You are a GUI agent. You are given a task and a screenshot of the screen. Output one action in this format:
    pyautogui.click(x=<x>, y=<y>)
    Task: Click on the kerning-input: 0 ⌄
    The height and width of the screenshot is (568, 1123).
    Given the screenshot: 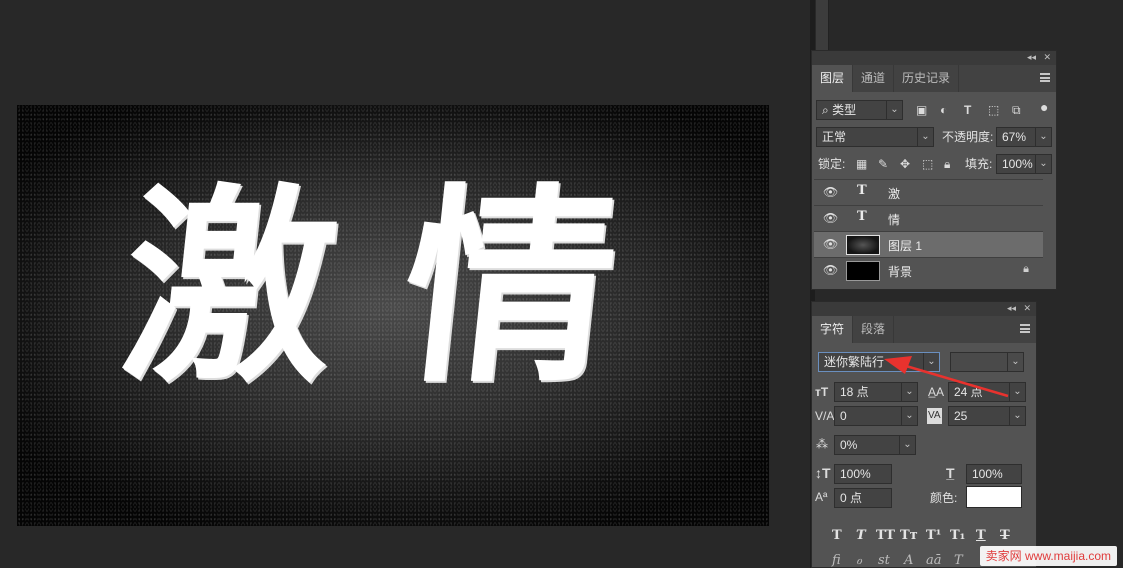 What is the action you would take?
    pyautogui.click(x=876, y=416)
    